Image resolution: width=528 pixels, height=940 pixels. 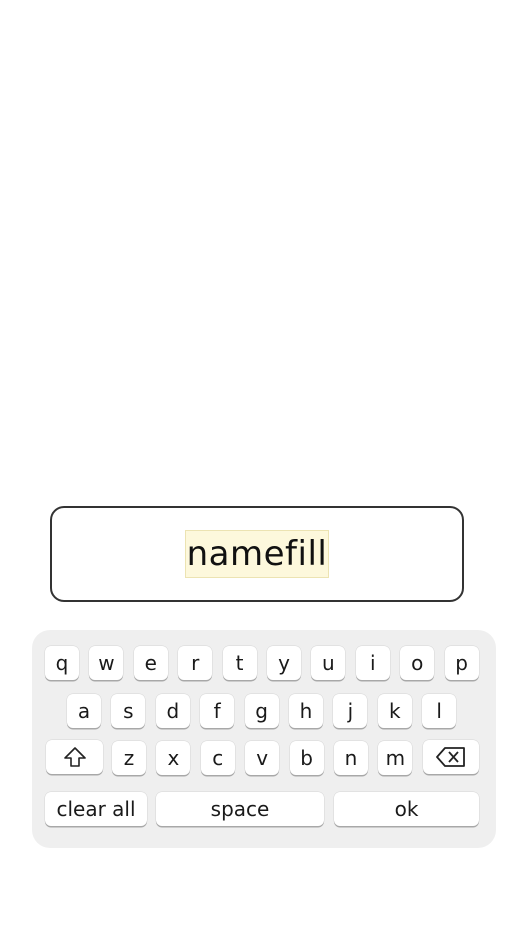 What do you see at coordinates (240, 809) in the screenshot?
I see `space-key: space` at bounding box center [240, 809].